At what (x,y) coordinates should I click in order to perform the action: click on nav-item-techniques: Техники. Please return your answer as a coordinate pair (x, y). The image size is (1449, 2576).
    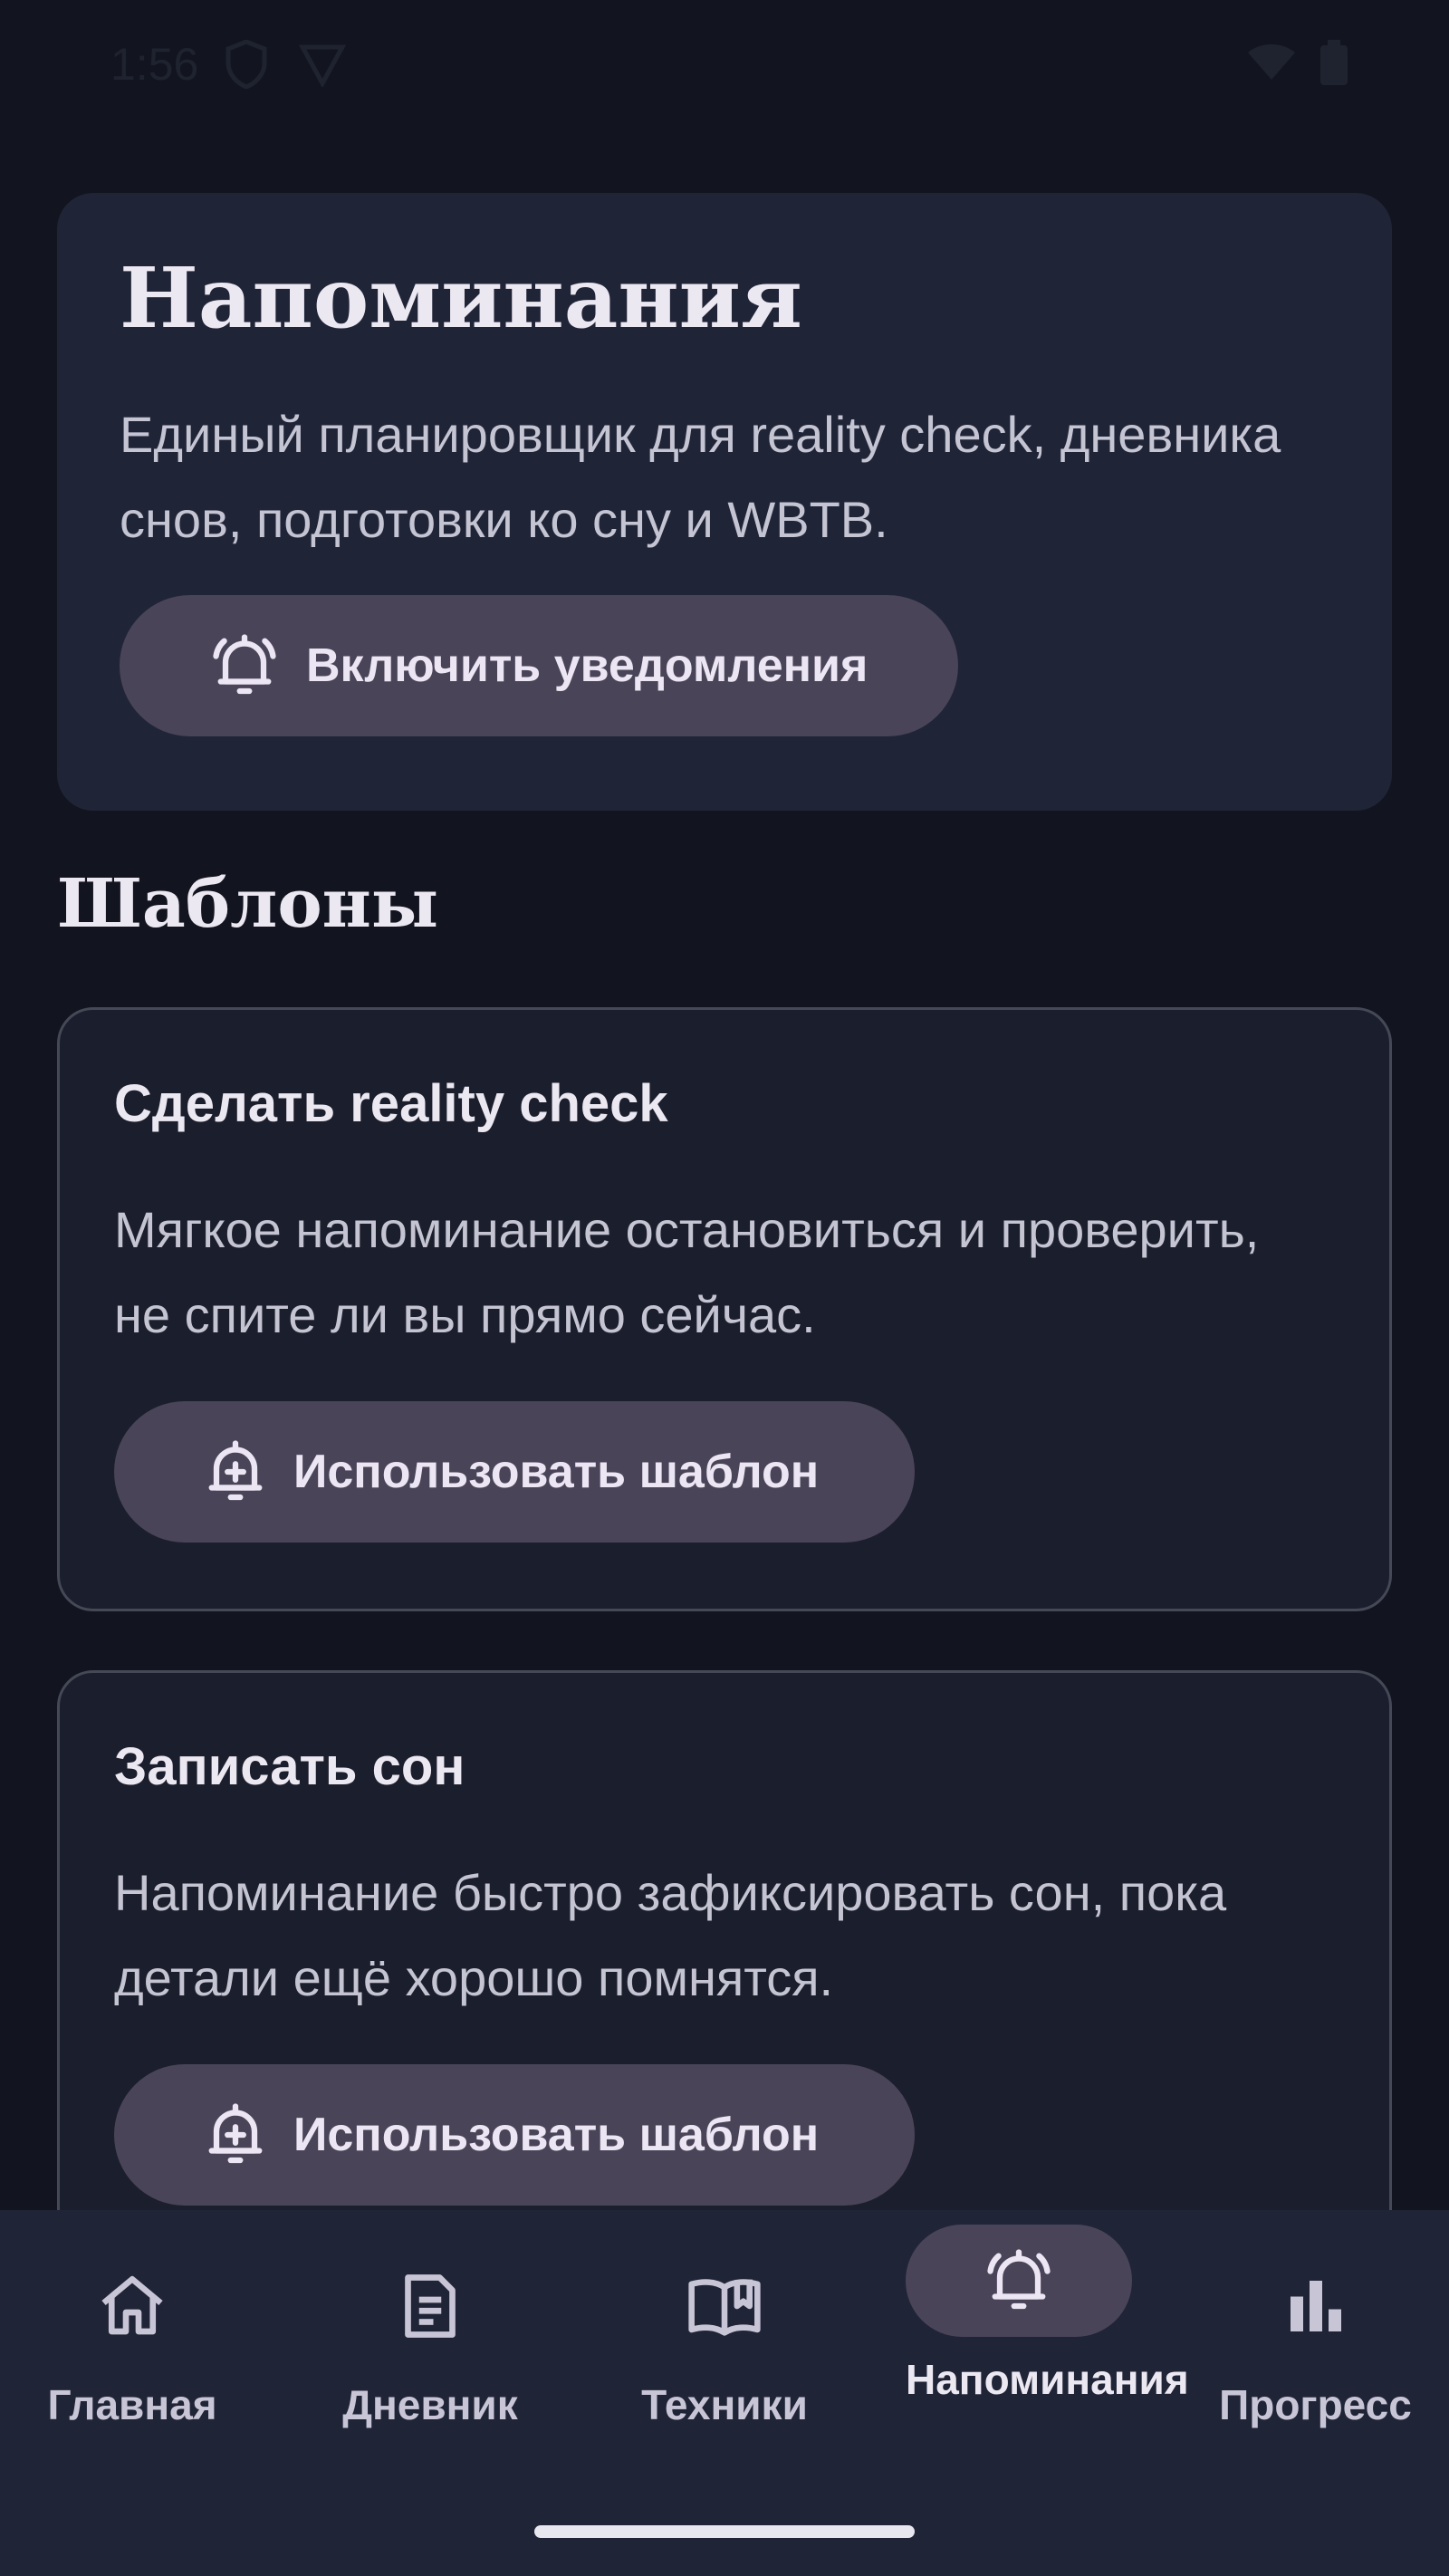
    Looking at the image, I should click on (724, 2346).